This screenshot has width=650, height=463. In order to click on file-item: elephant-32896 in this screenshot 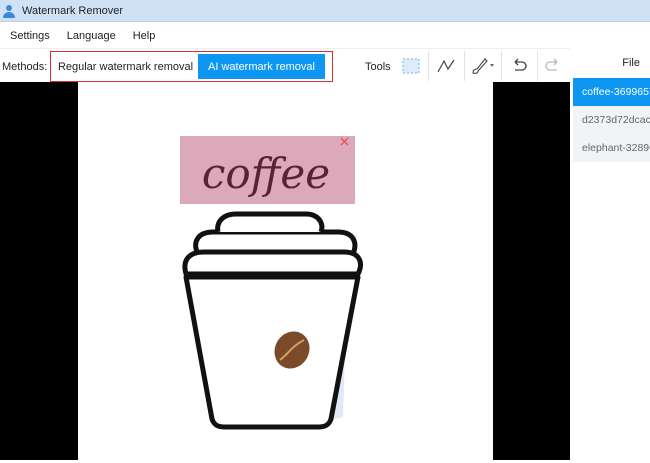, I will do `click(611, 148)`.